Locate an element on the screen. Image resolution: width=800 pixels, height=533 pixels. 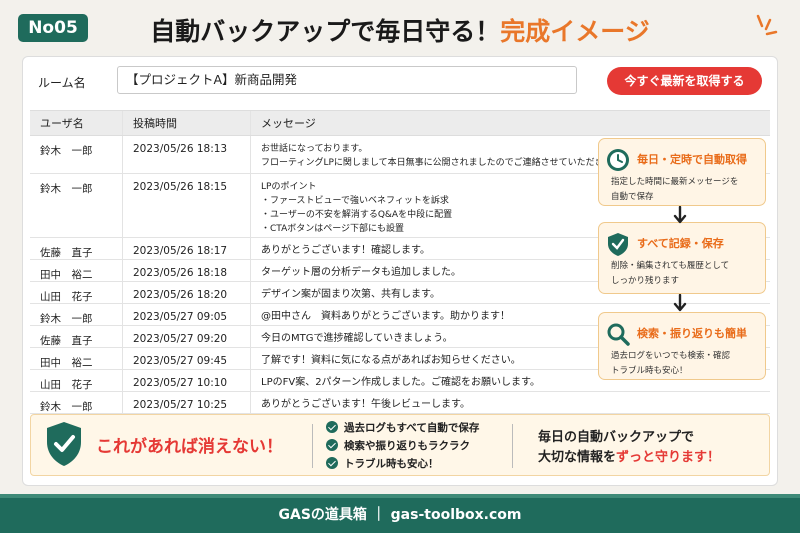
feature-description: 過去ログをいつでも検索・確認 トラブル時も安心！ is located at coordinates (670, 364).